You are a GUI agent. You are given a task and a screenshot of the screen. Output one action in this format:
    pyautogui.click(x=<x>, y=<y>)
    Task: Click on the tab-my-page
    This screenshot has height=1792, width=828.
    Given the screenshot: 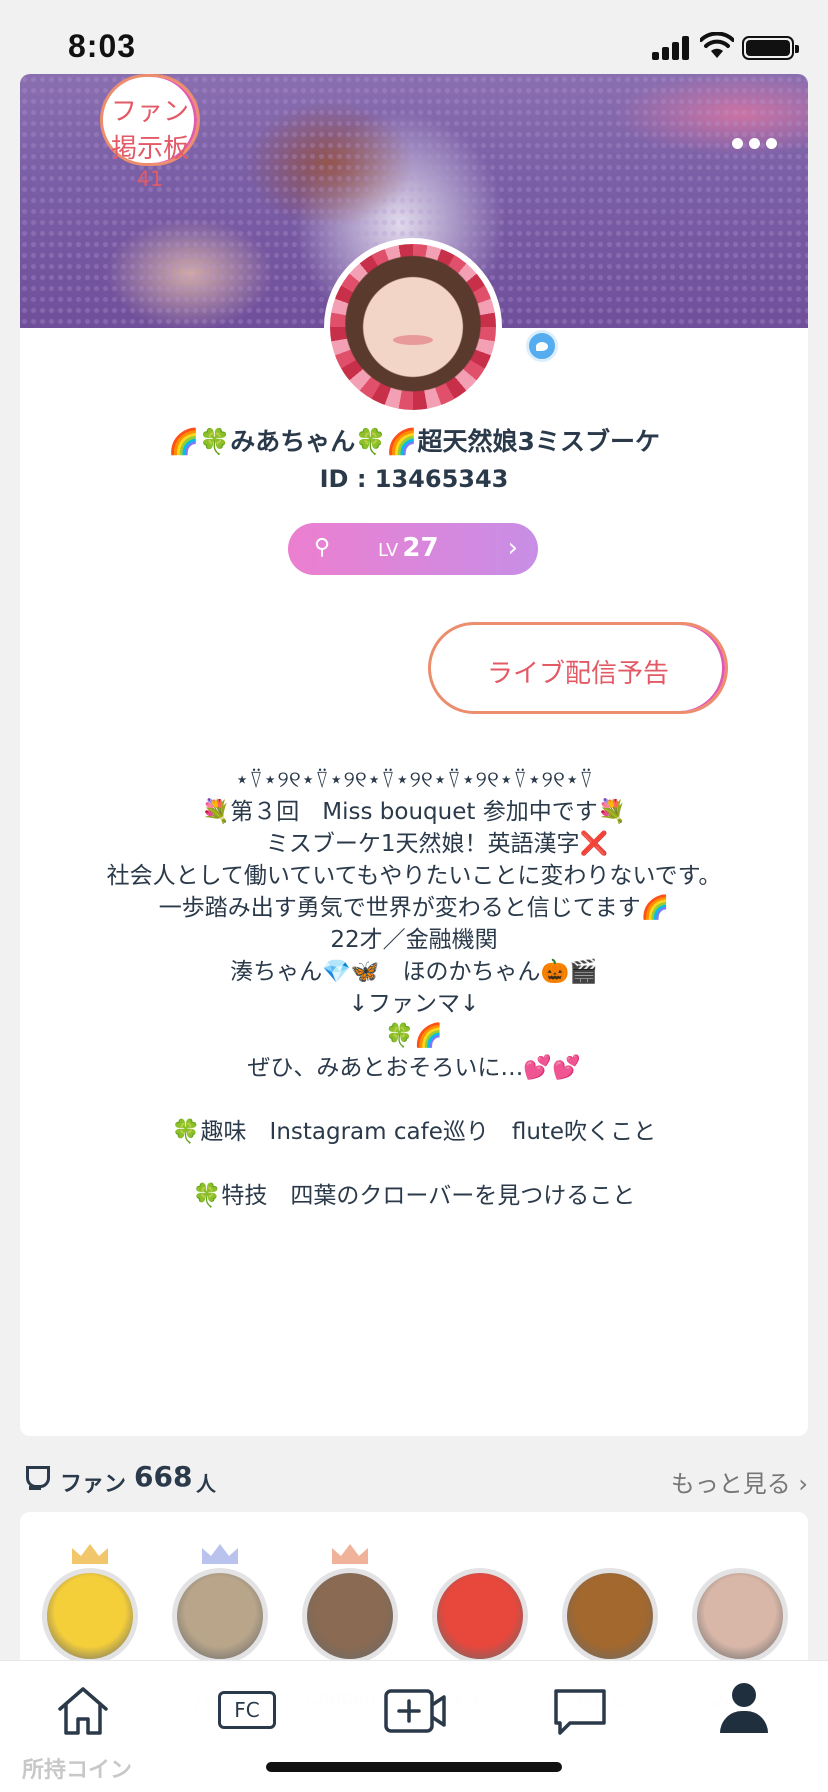 What is the action you would take?
    pyautogui.click(x=745, y=1711)
    